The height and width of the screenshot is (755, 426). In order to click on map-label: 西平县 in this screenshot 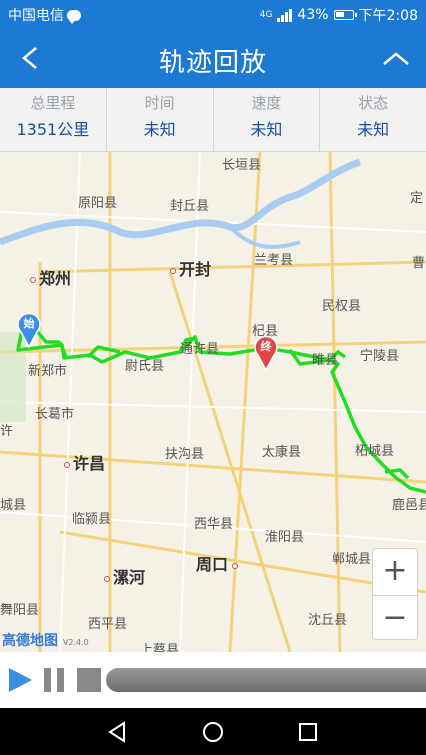, I will do `click(108, 624)`.